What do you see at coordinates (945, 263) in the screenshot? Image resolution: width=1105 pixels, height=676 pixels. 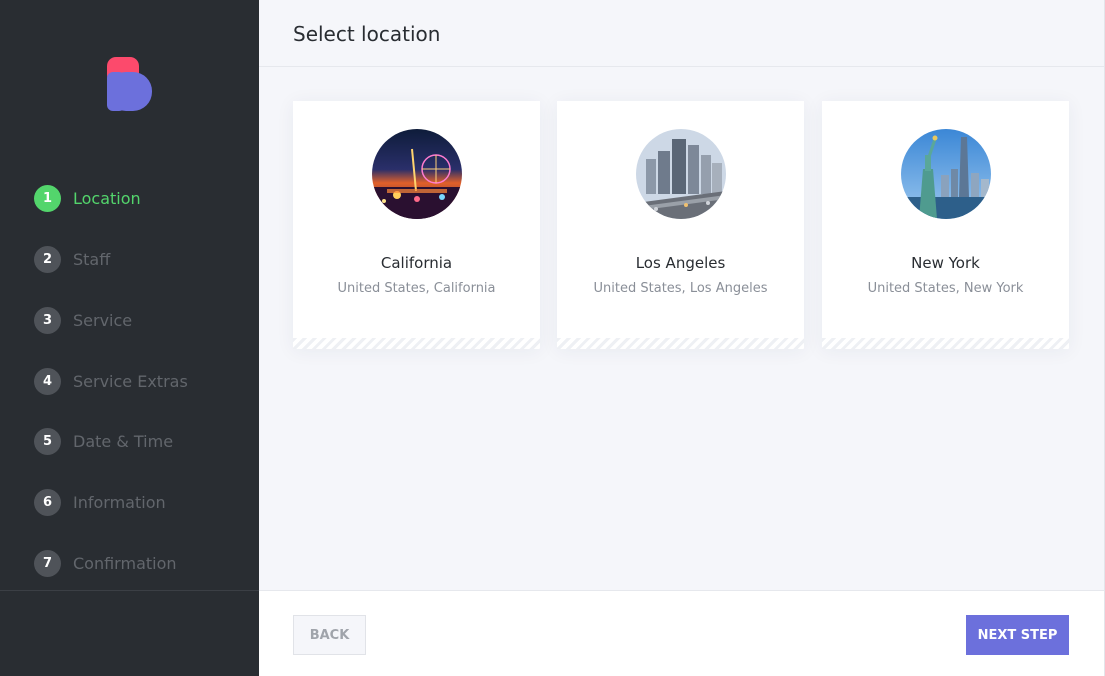 I see `location-name: New York` at bounding box center [945, 263].